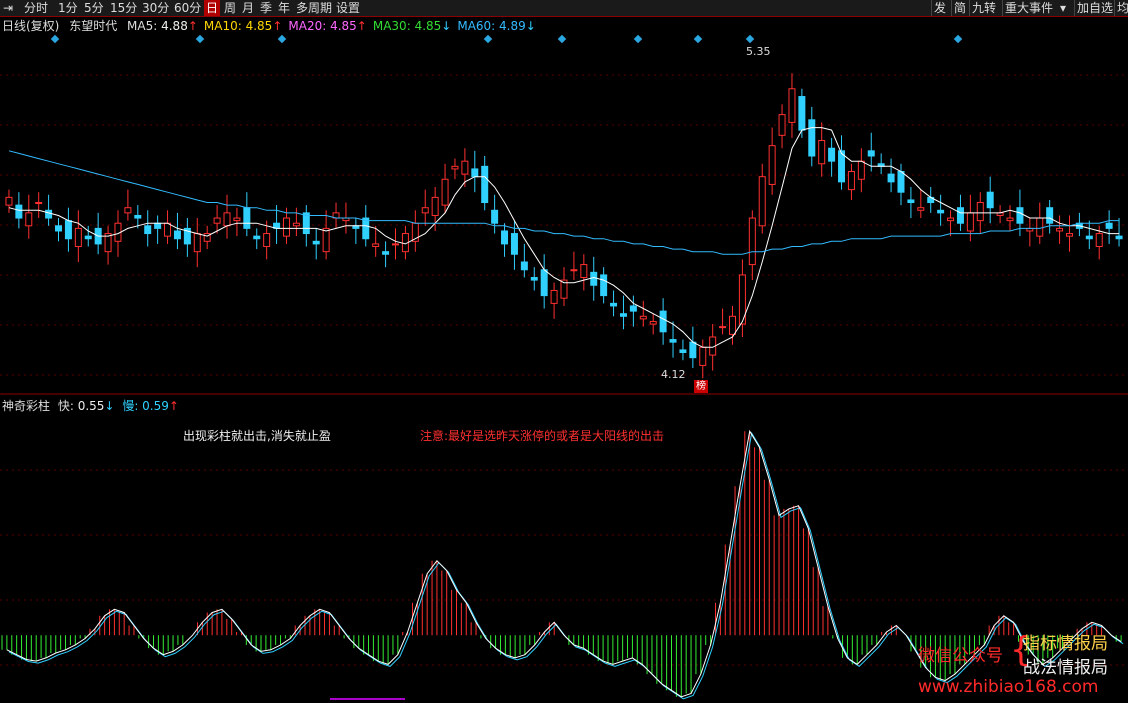 Image resolution: width=1128 pixels, height=703 pixels. I want to click on watermark-url: www.zhibiao168.com, so click(1008, 687).